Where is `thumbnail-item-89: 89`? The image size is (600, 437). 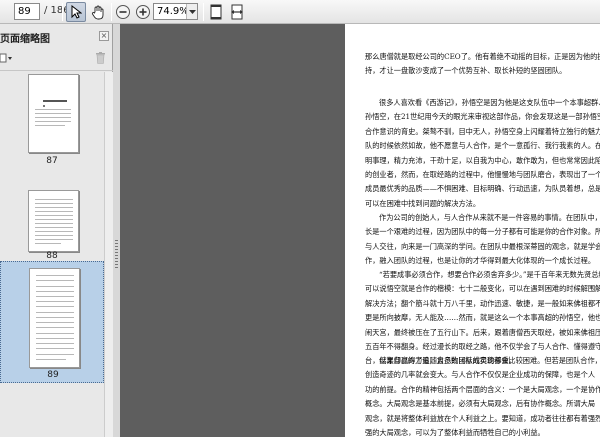
thumbnail-item-89: 89 is located at coordinates (52, 322).